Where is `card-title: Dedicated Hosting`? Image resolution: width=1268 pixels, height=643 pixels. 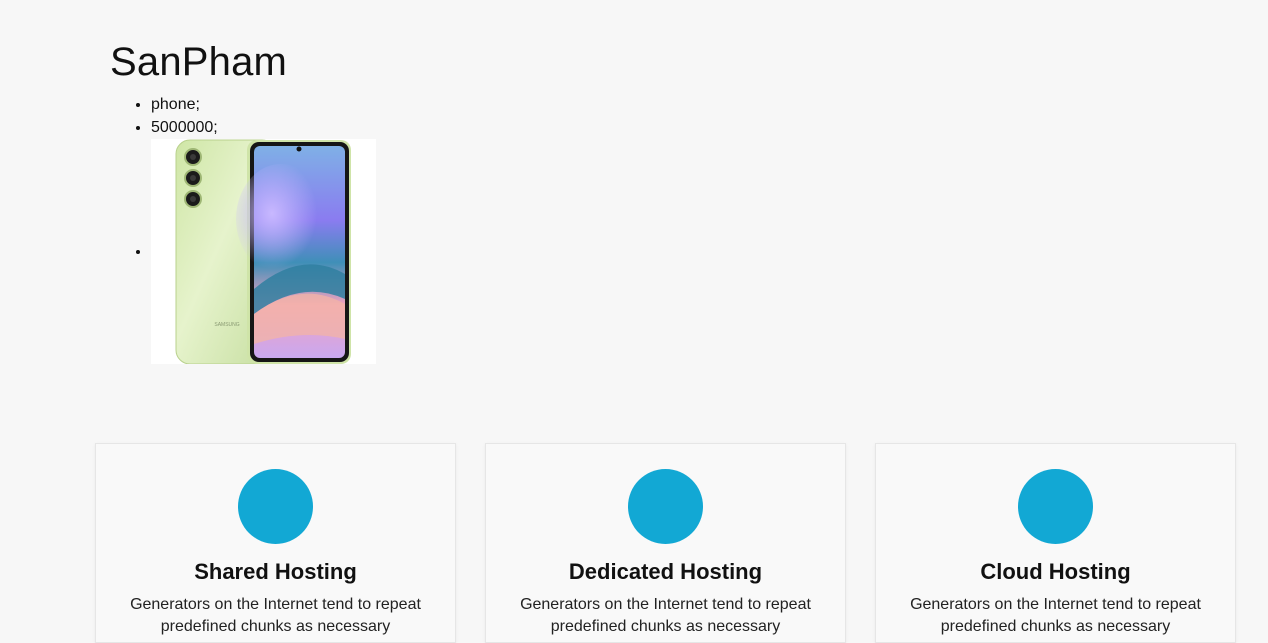 card-title: Dedicated Hosting is located at coordinates (665, 571).